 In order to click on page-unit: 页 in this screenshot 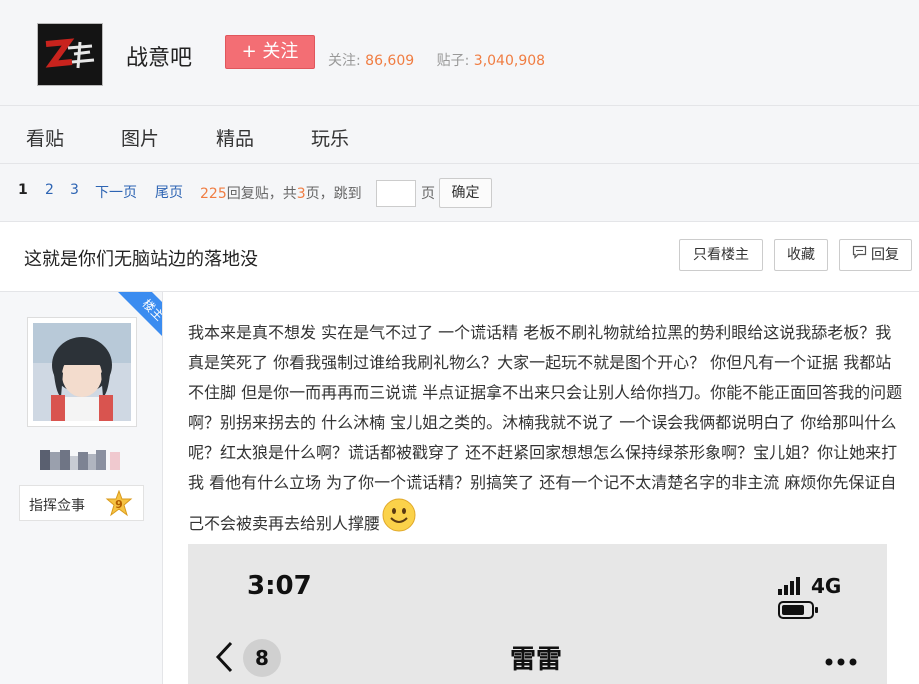, I will do `click(428, 194)`.